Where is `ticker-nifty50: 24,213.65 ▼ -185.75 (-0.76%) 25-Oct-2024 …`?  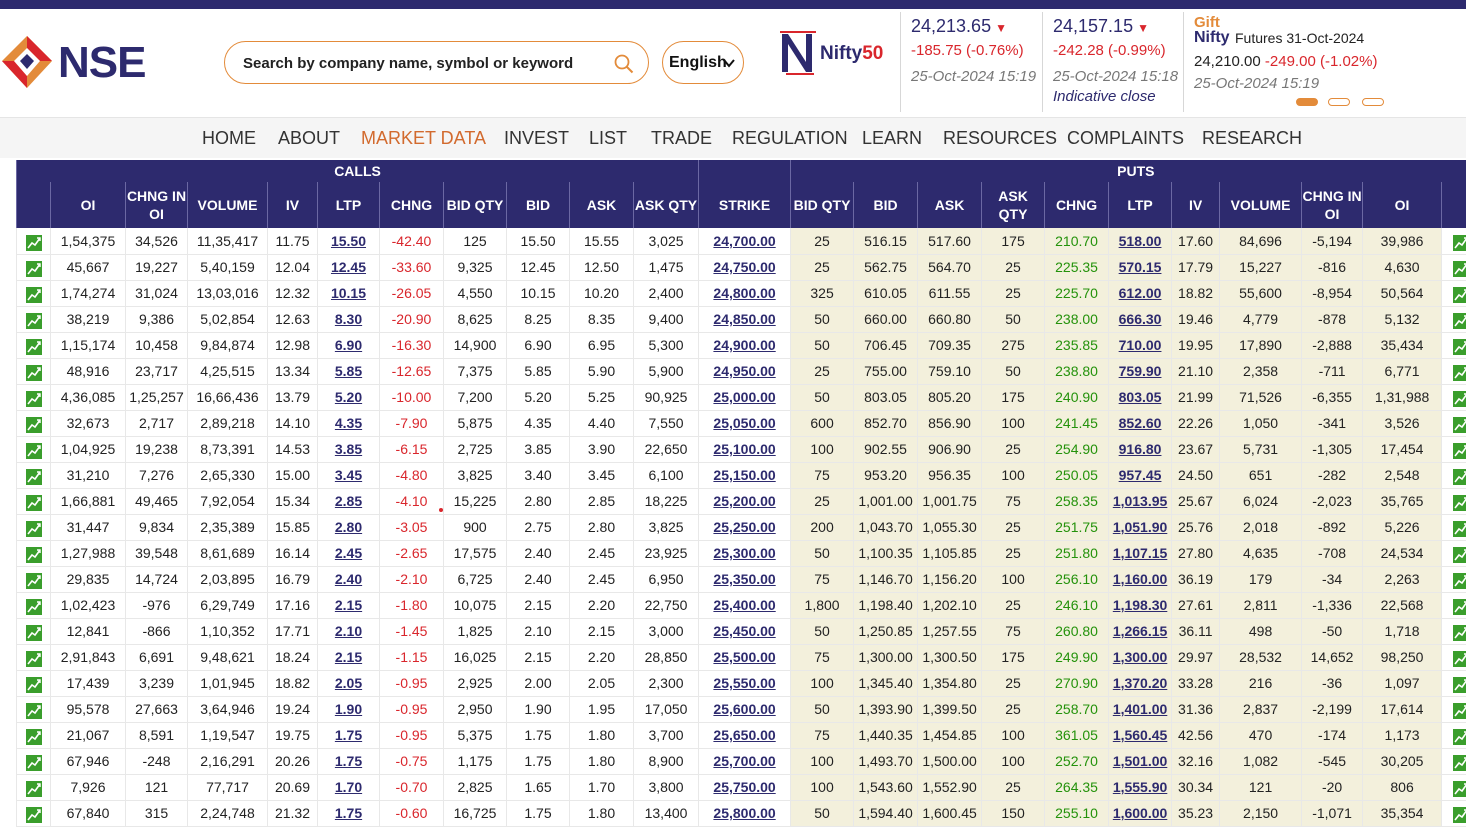
ticker-nifty50: 24,213.65 ▼ -185.75 (-0.76%) 25-Oct-2024 … is located at coordinates (970, 62).